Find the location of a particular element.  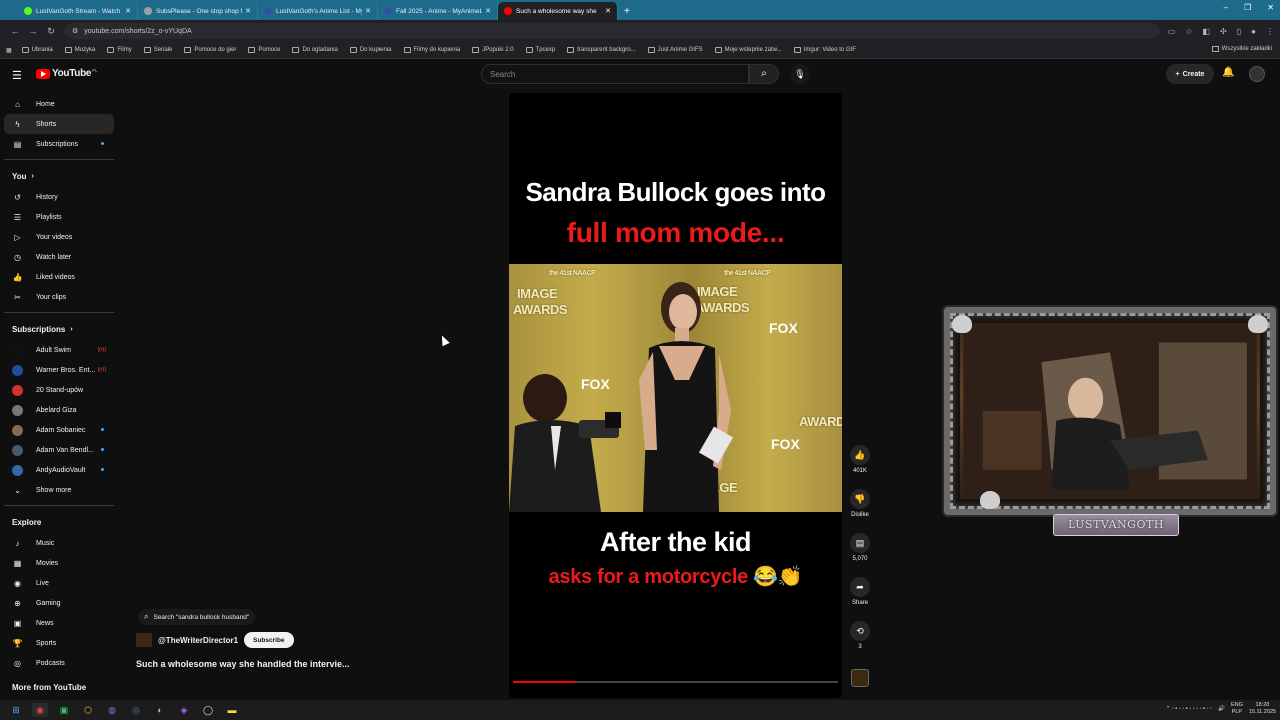

mic-icon: 🎙 is located at coordinates (800, 74).